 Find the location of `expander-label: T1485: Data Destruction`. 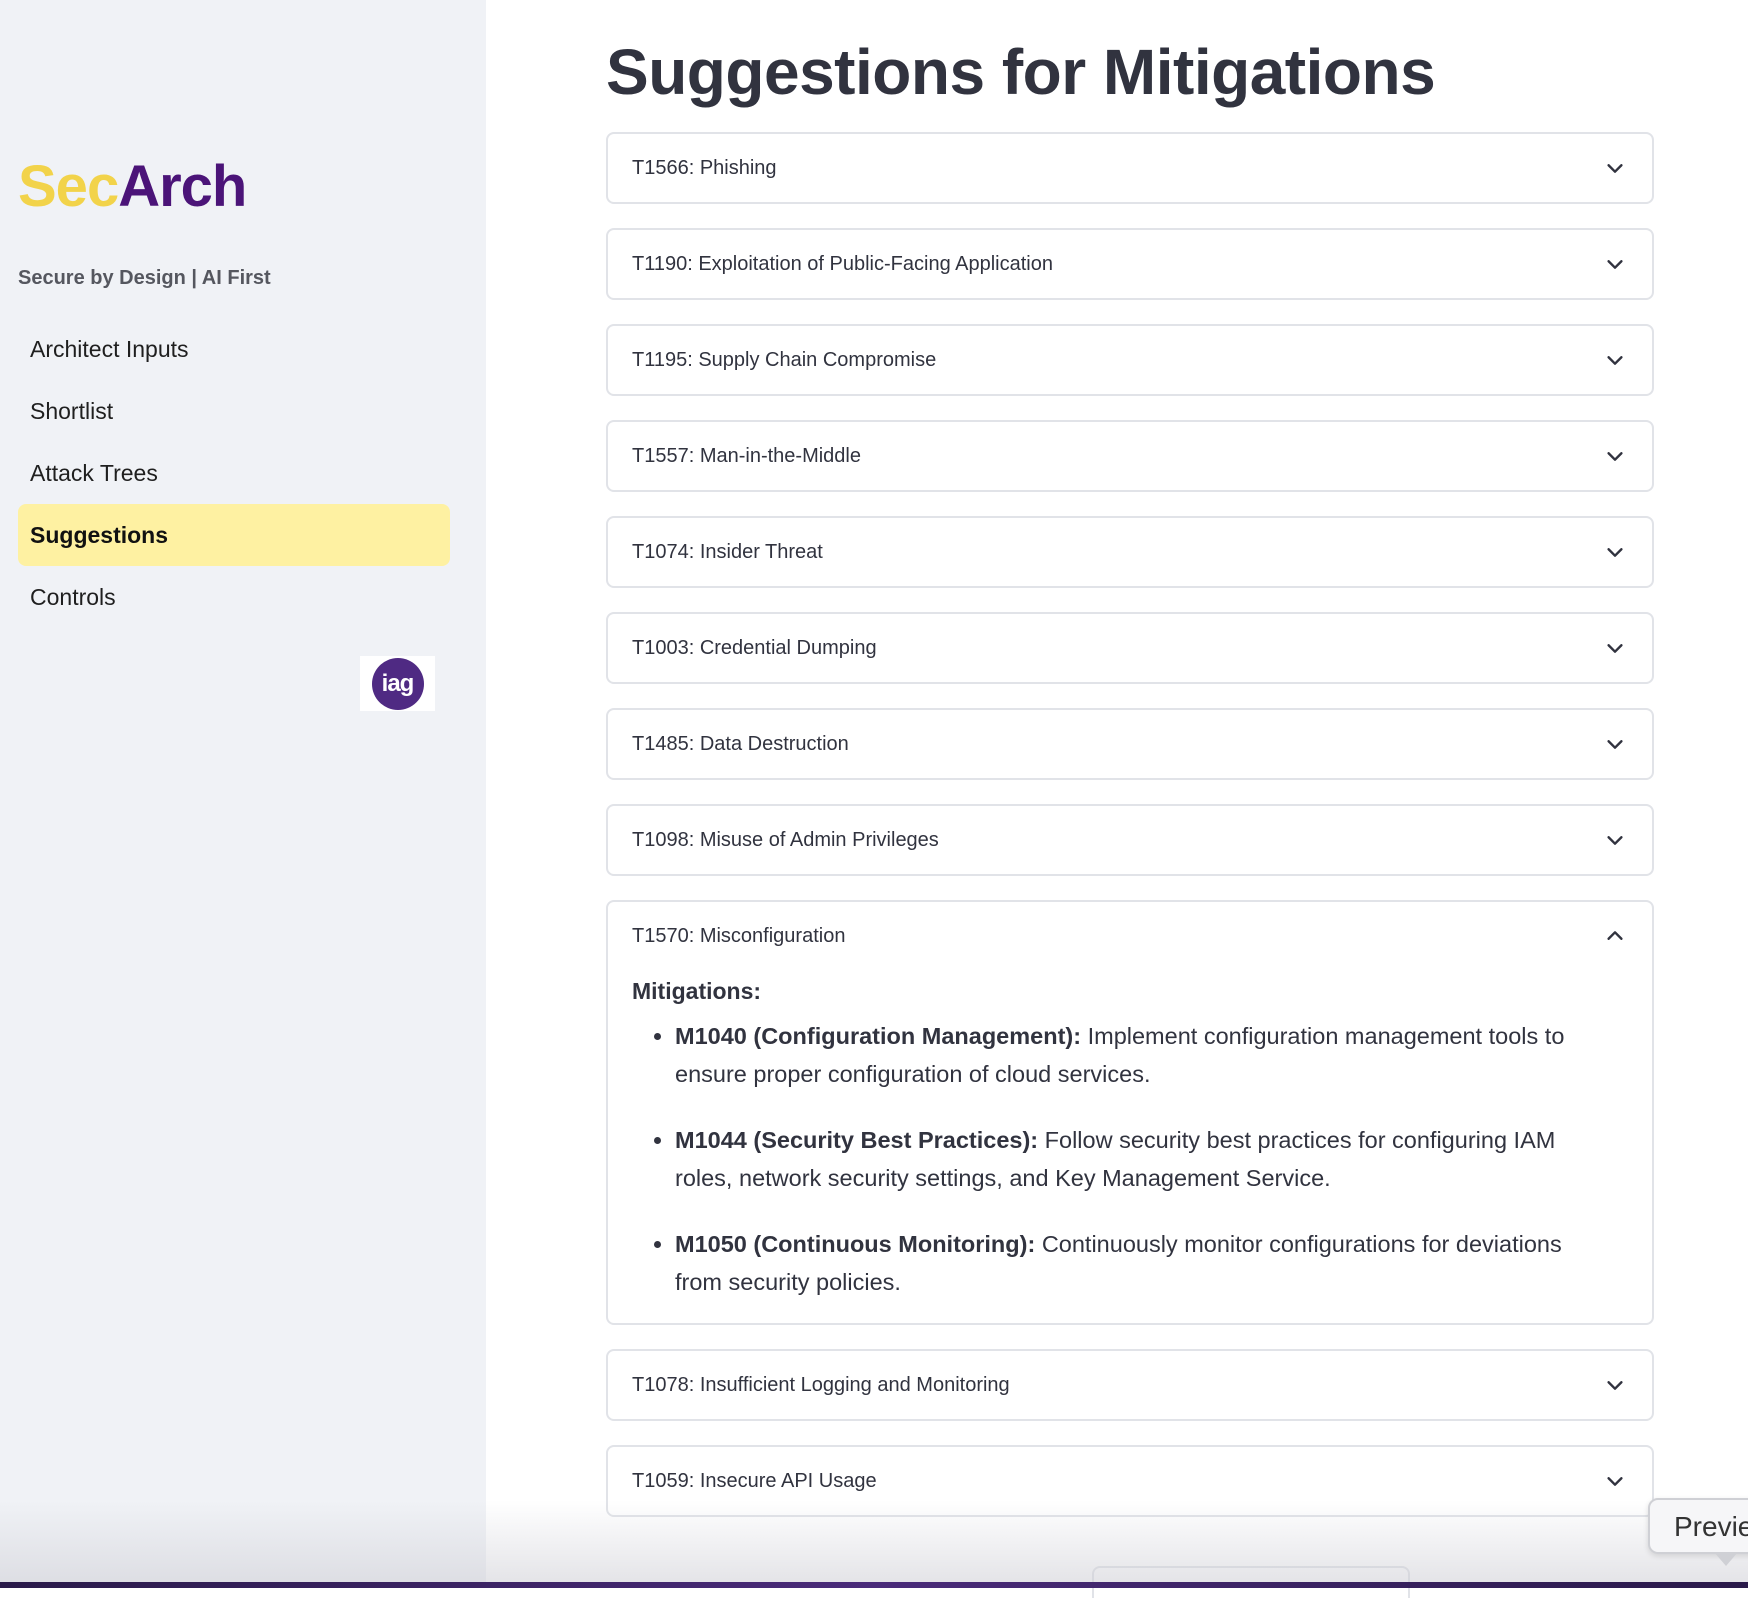

expander-label: T1485: Data Destruction is located at coordinates (740, 743).